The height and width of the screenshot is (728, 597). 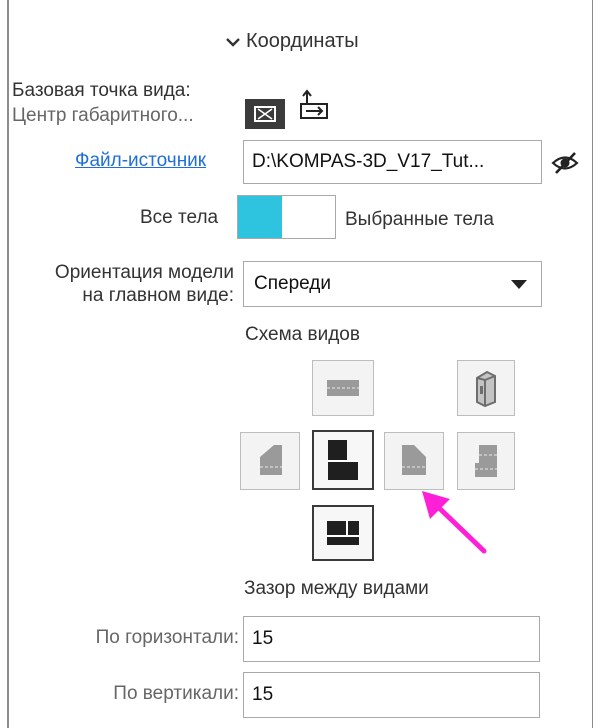 What do you see at coordinates (419, 219) in the screenshot?
I see `selected-bodies-label: Выбранные тела` at bounding box center [419, 219].